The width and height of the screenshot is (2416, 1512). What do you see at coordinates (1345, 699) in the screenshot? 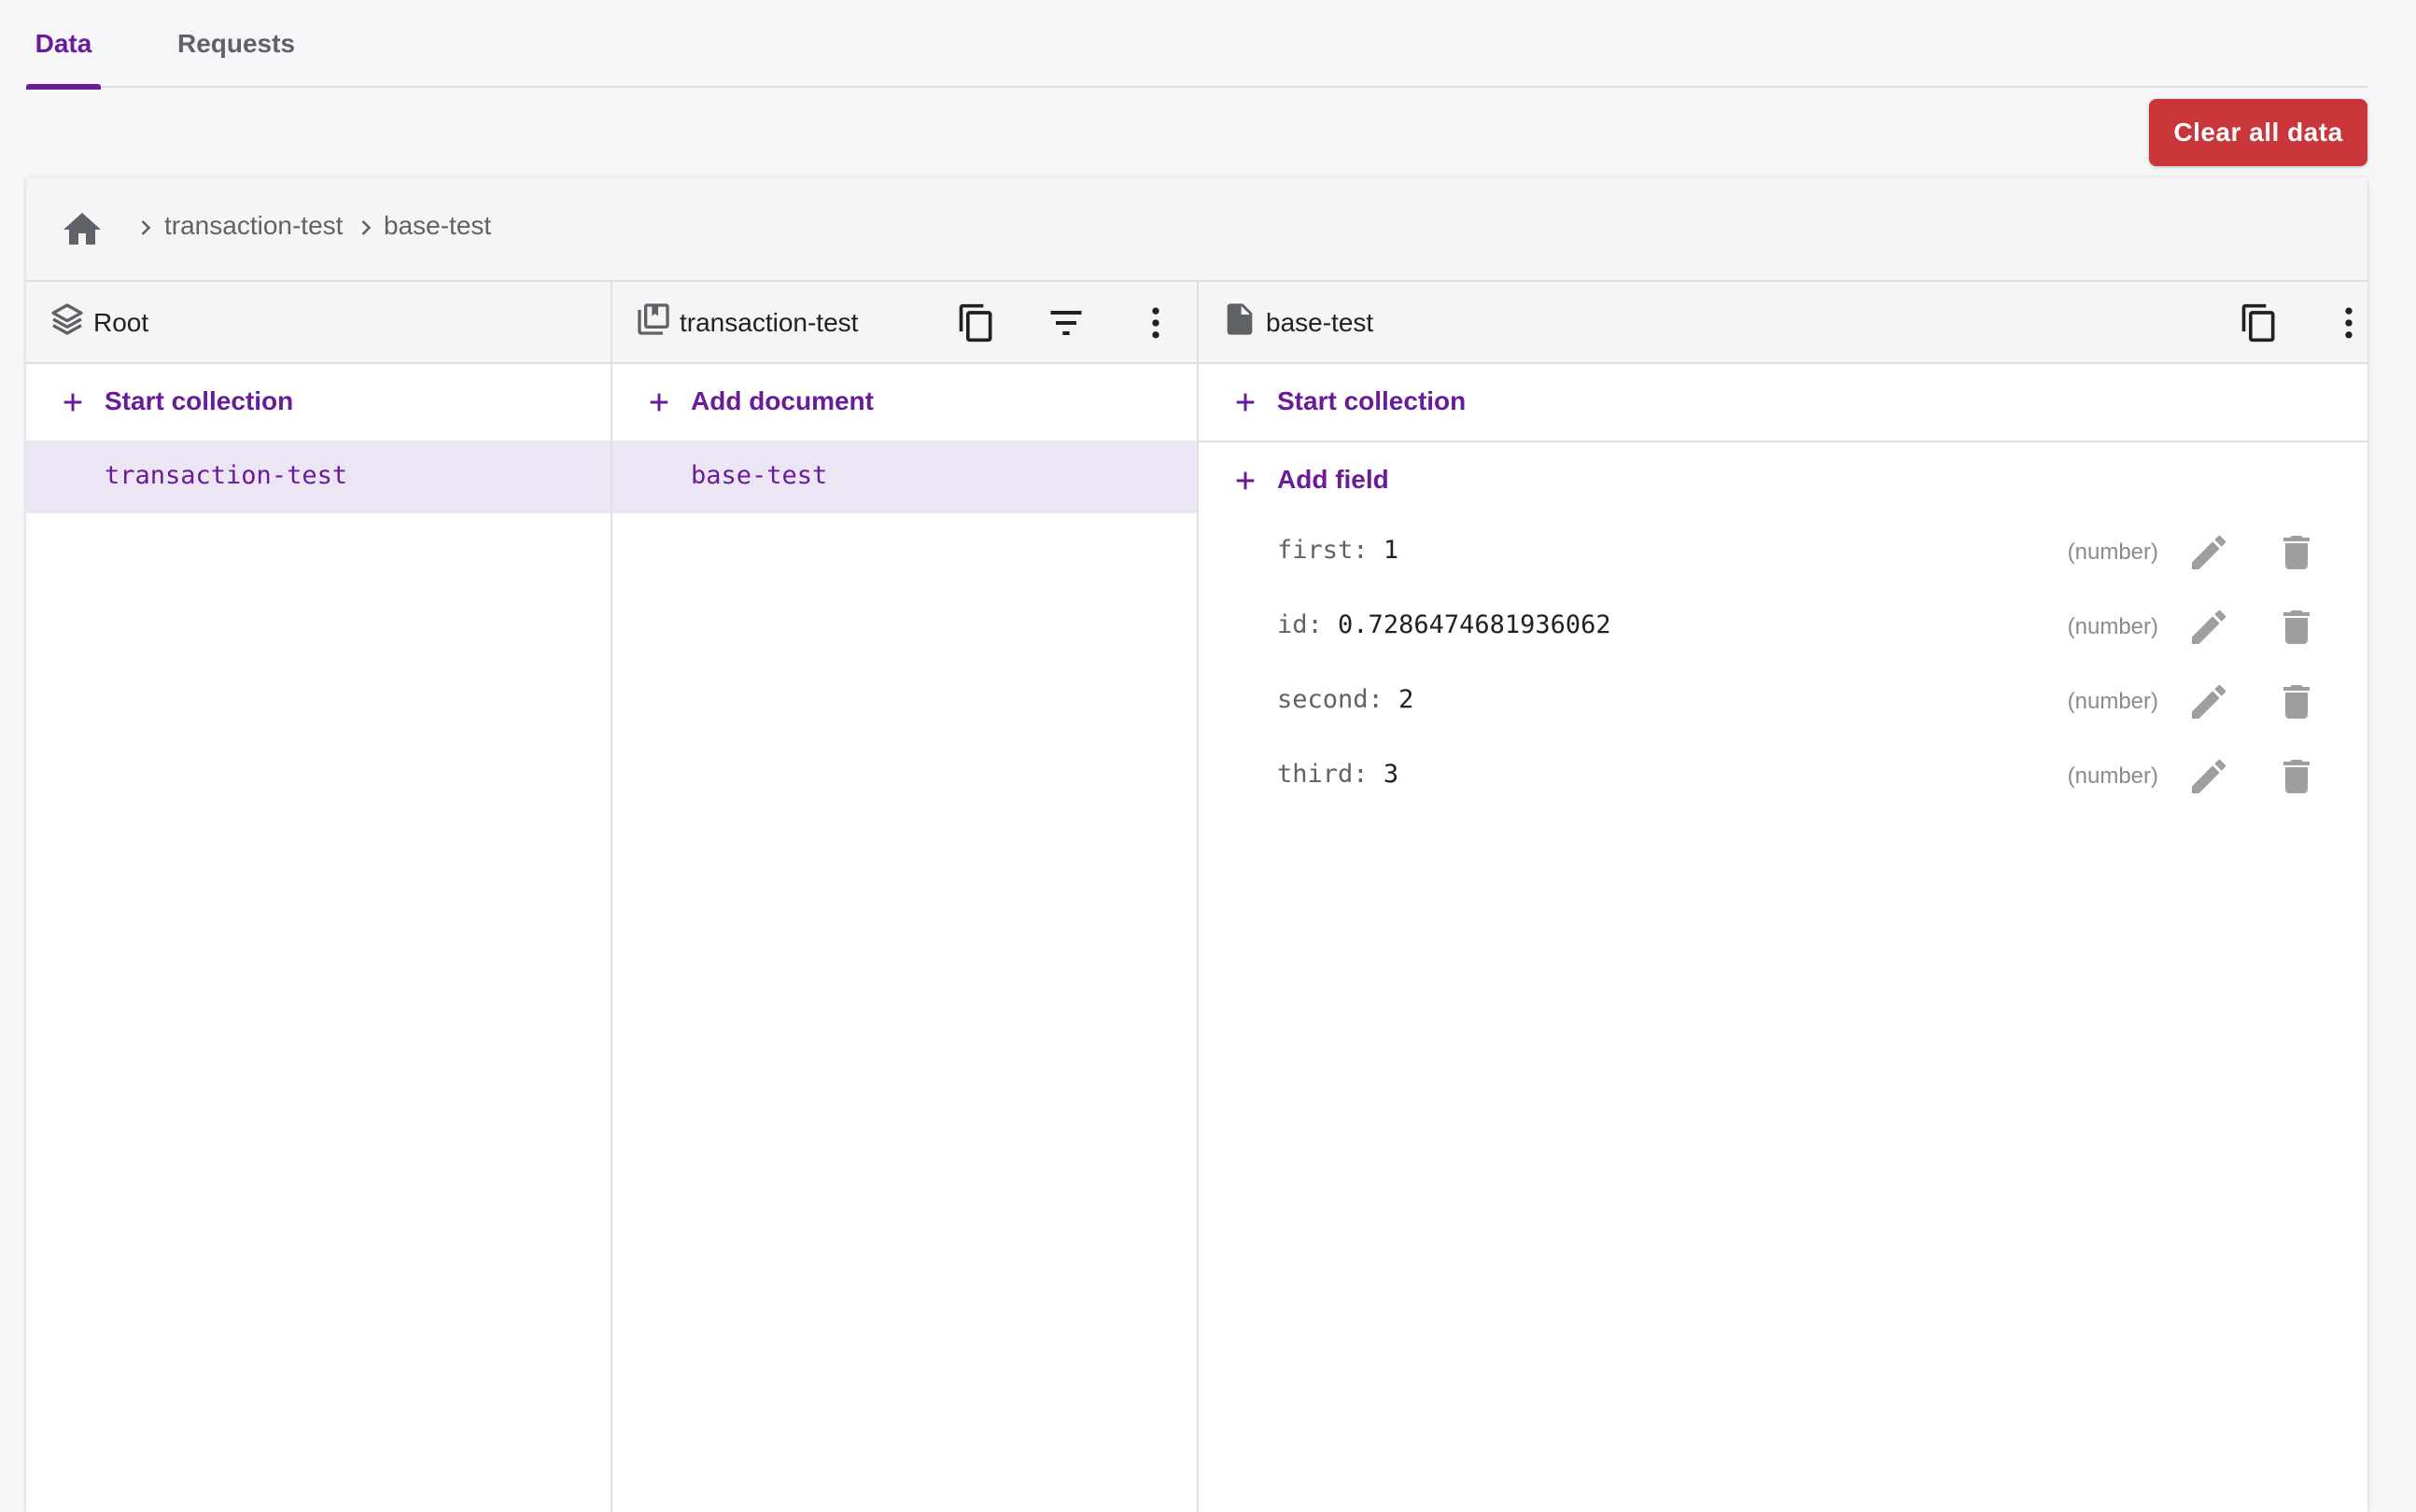
I see `field-key: second: 2` at bounding box center [1345, 699].